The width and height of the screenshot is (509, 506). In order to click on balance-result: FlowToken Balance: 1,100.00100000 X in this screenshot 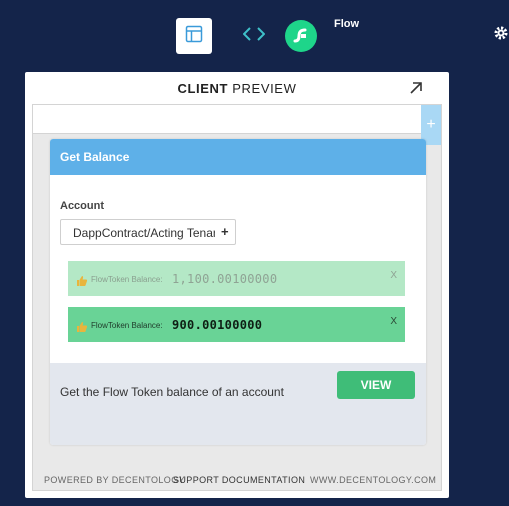, I will do `click(236, 278)`.